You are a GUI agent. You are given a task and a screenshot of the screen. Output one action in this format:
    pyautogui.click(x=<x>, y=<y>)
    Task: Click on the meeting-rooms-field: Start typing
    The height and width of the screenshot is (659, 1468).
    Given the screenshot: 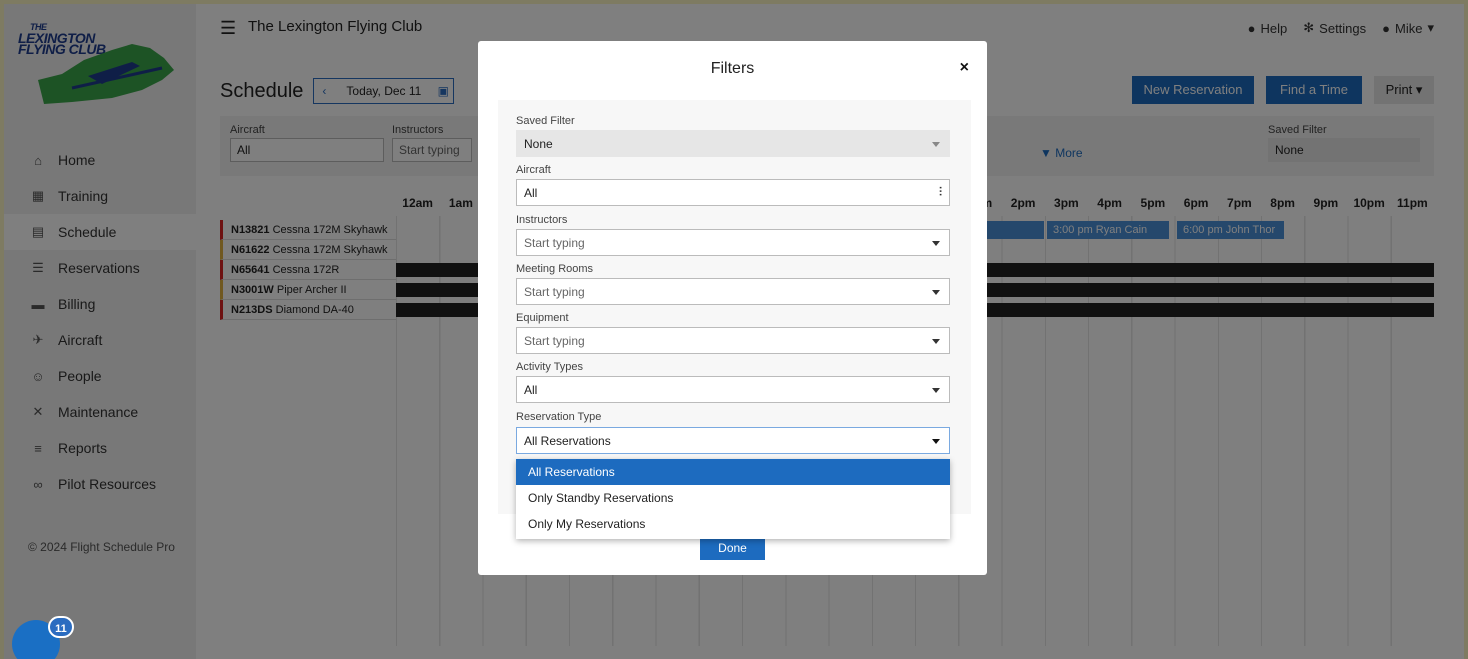 What is the action you would take?
    pyautogui.click(x=733, y=291)
    